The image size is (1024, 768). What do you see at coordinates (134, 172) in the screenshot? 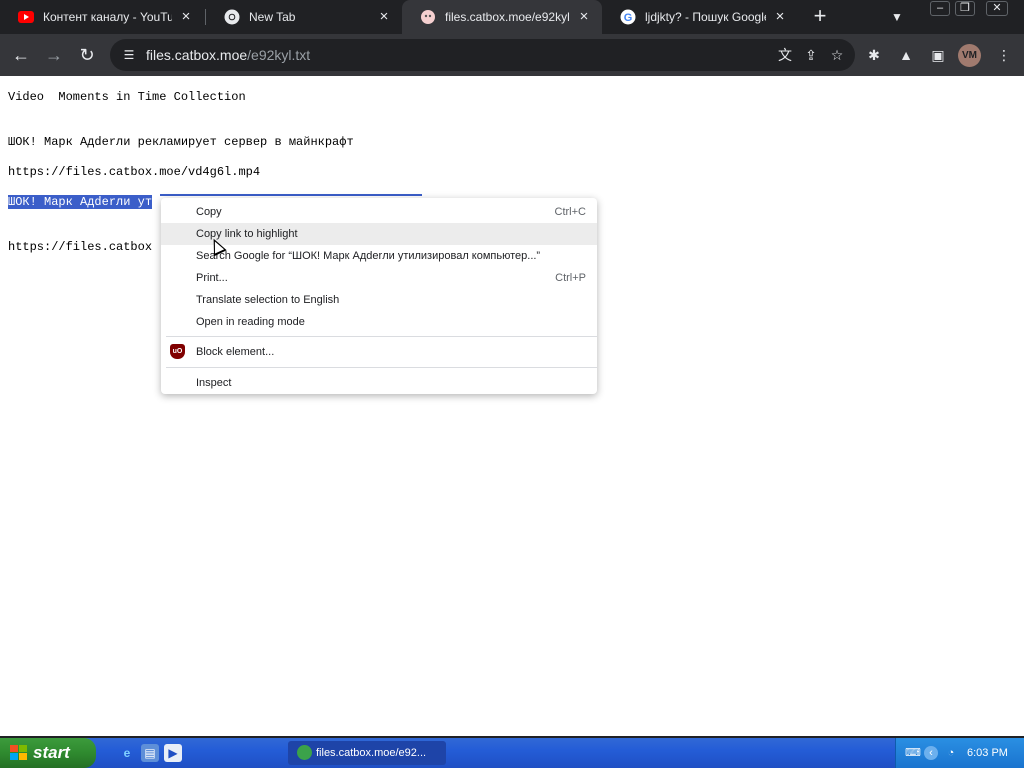
I see `text-line: https://files.catbox.moe/vd4g6l.mp4` at bounding box center [134, 172].